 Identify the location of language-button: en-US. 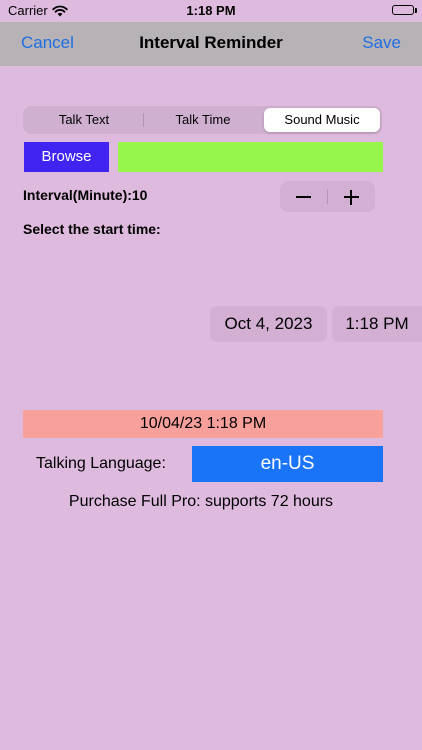
(287, 464).